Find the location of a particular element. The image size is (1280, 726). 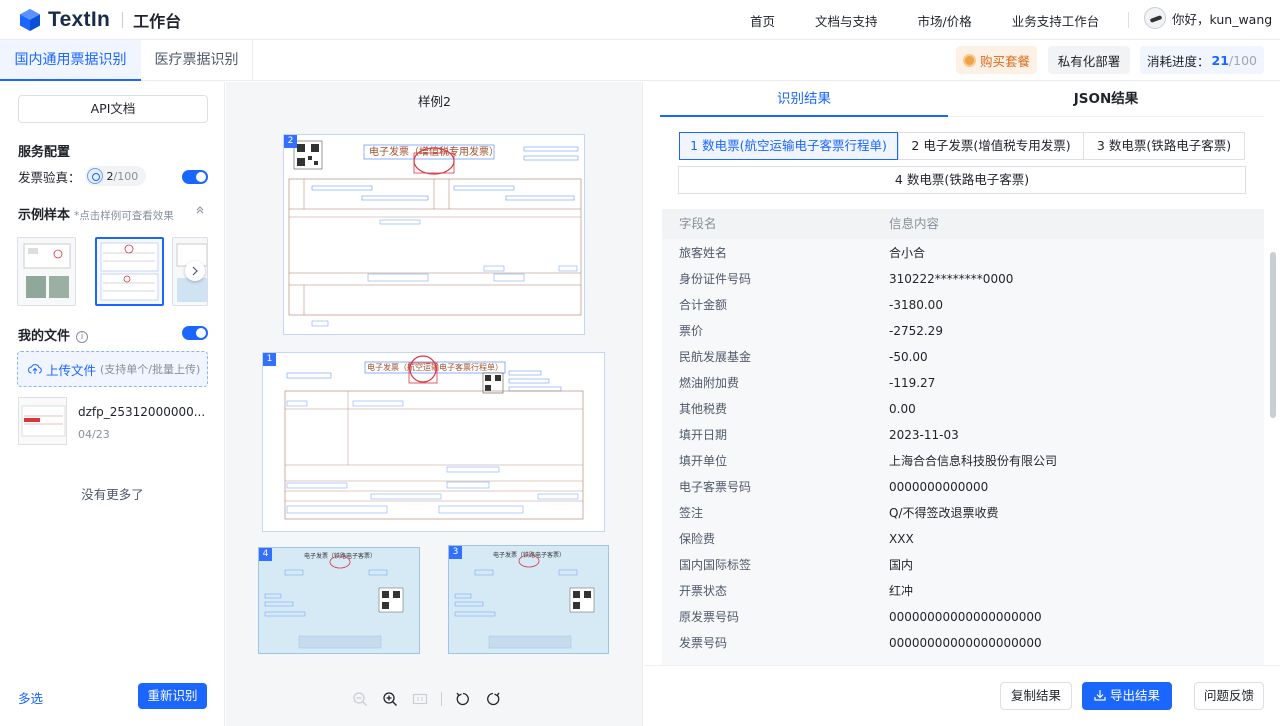

table-row: 燃油附加费 -119.27 is located at coordinates (963, 384).